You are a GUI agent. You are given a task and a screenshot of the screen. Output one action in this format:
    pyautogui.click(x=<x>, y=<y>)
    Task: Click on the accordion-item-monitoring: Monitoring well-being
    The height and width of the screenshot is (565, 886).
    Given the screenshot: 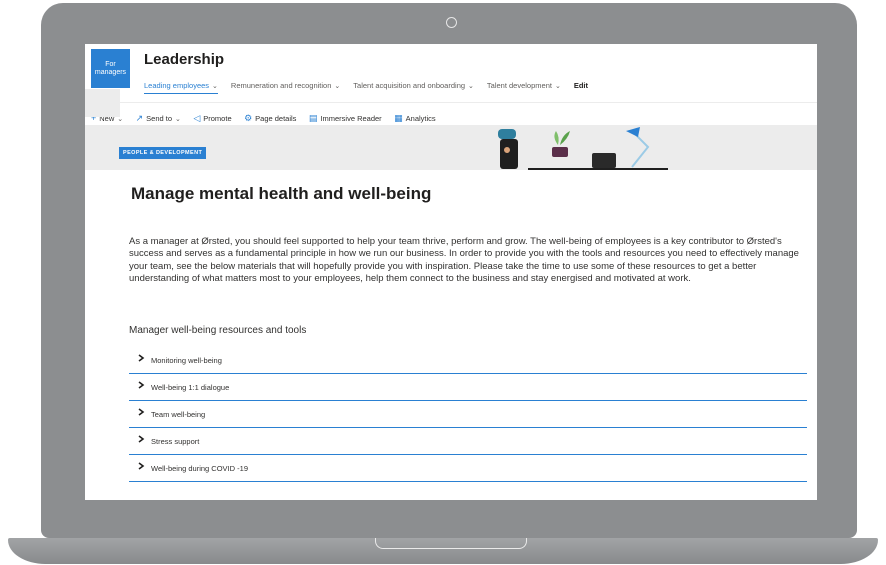 What is the action you would take?
    pyautogui.click(x=468, y=360)
    